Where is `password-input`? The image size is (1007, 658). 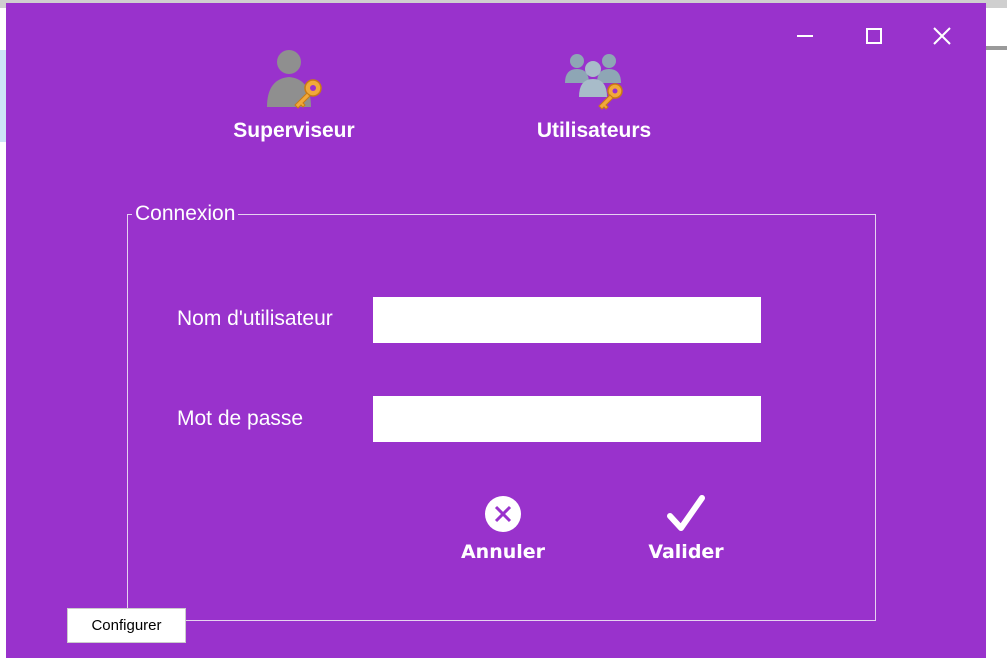 password-input is located at coordinates (567, 419).